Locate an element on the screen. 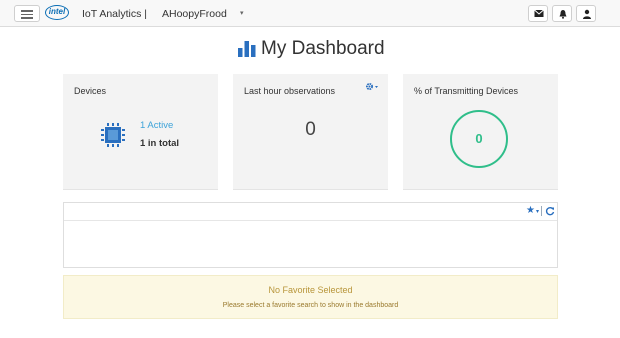 This screenshot has width=620, height=338. bar-chart-icon is located at coordinates (247, 49).